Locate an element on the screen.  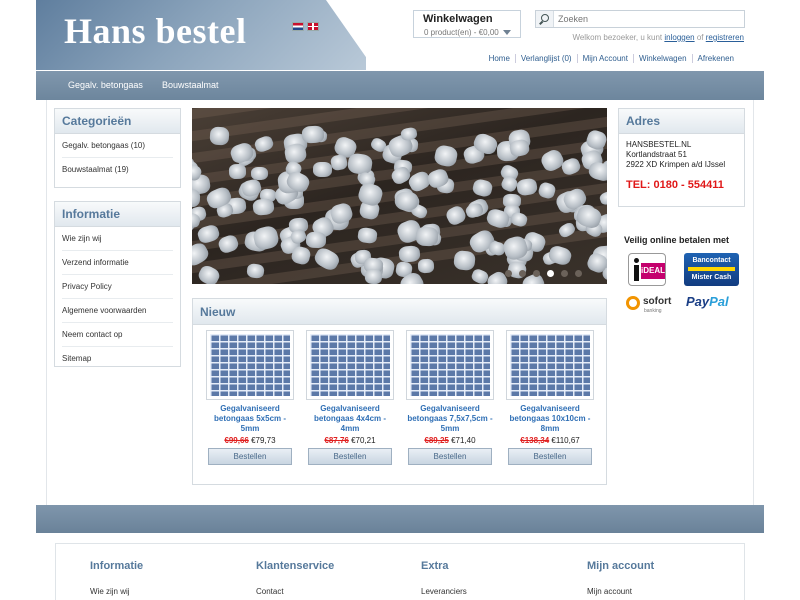
product-price: €138,34 €110,67 is located at coordinates (550, 440).